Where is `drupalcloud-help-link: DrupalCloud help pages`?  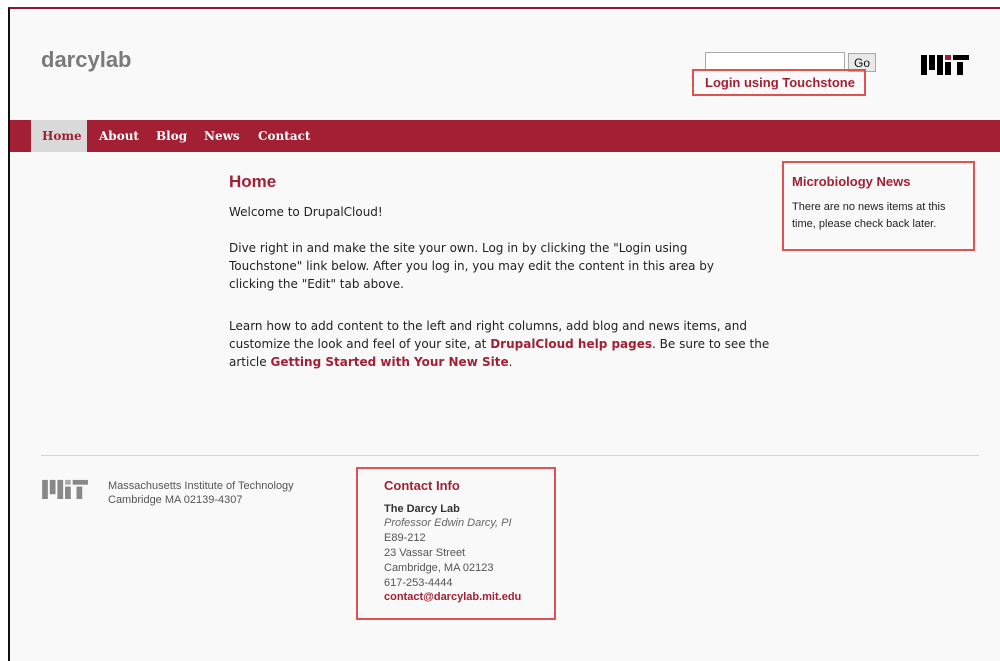
drupalcloud-help-link: DrupalCloud help pages is located at coordinates (571, 344).